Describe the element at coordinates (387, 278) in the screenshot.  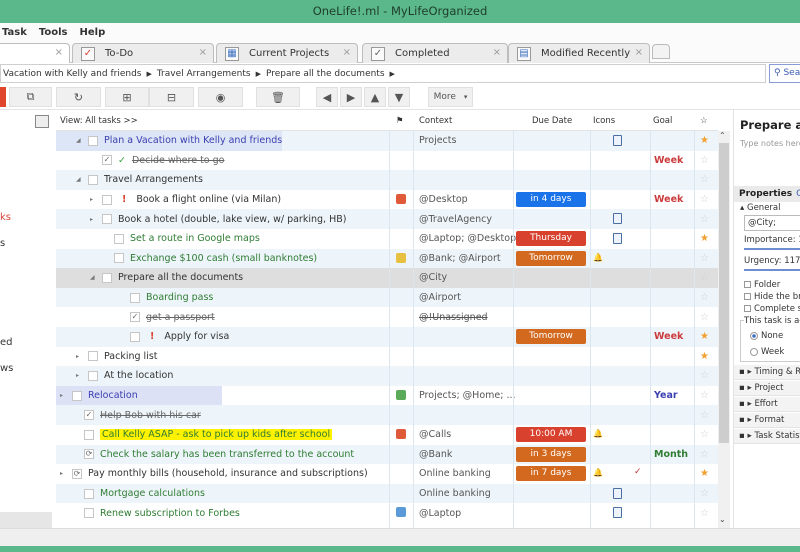
I see `task-row: ◢ Prepare all the documents @City ☆` at that location.